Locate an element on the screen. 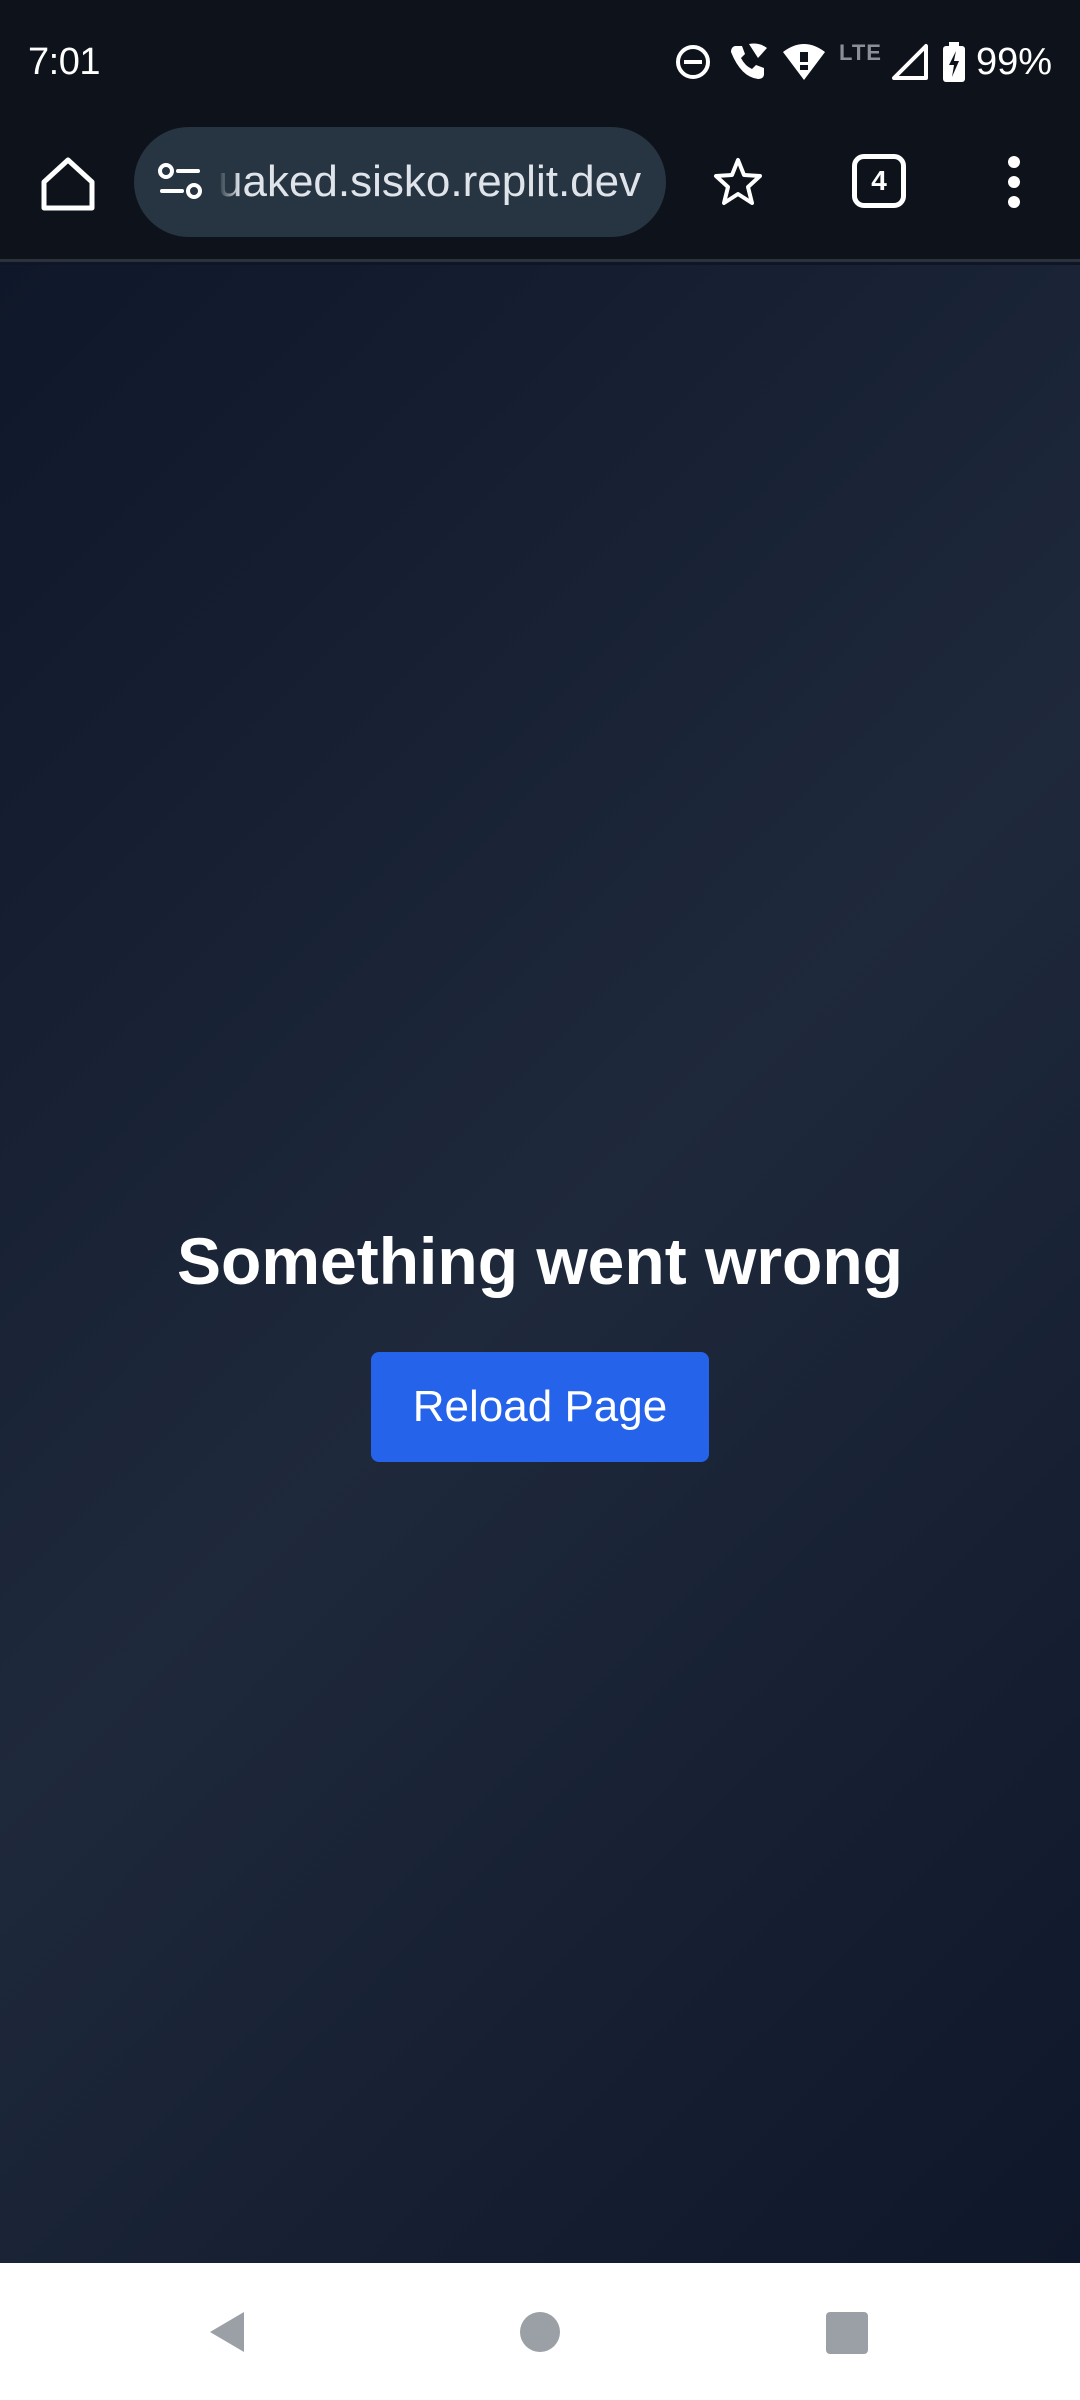 This screenshot has height=2400, width=1080. do-not-disturb-icon is located at coordinates (693, 62).